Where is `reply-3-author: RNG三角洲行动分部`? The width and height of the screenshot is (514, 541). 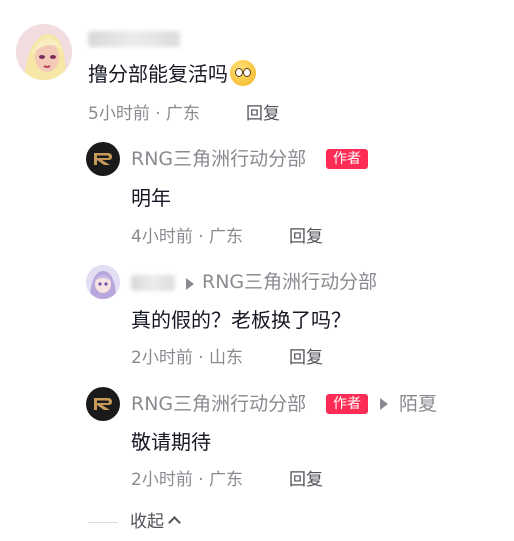 reply-3-author: RNG三角洲行动分部 is located at coordinates (218, 404).